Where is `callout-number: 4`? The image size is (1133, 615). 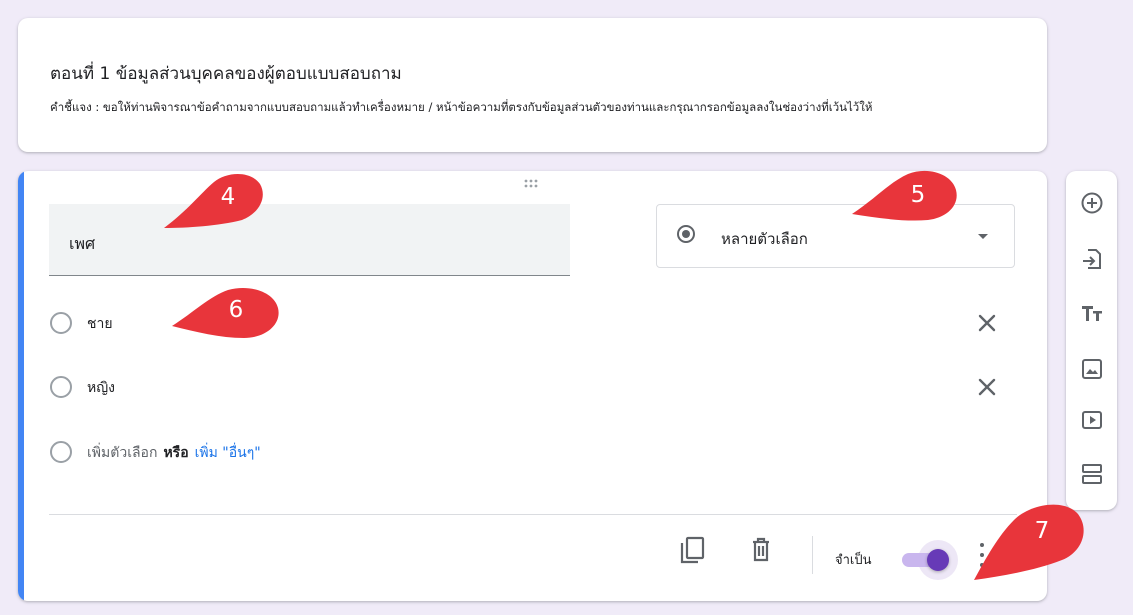
callout-number: 4 is located at coordinates (228, 197).